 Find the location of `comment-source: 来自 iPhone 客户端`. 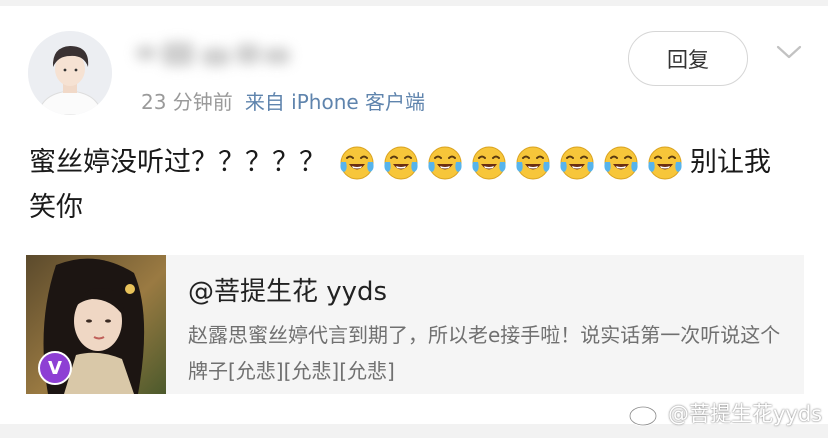

comment-source: 来自 iPhone 客户端 is located at coordinates (335, 102).